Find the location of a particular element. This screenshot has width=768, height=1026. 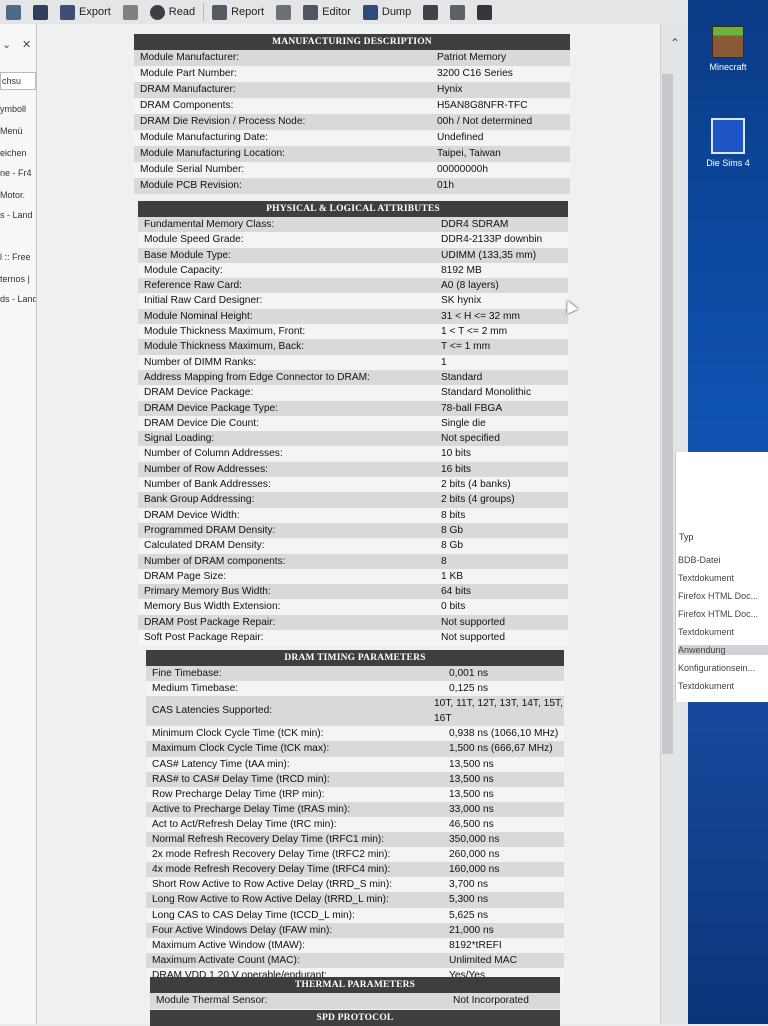

row-label: Module Speed Grade: is located at coordinates (194, 240).